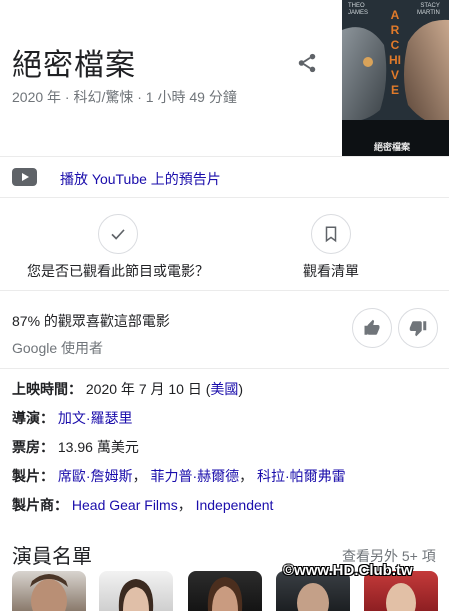 The height and width of the screenshot is (611, 449). Describe the element at coordinates (95, 418) in the screenshot. I see `director-link: 加文·羅瑟里` at that location.